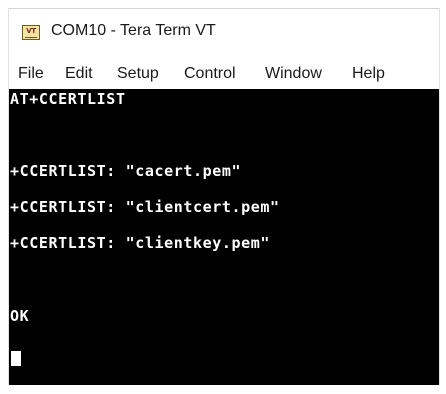 This screenshot has height=394, width=446. I want to click on menu-help: Help, so click(368, 74).